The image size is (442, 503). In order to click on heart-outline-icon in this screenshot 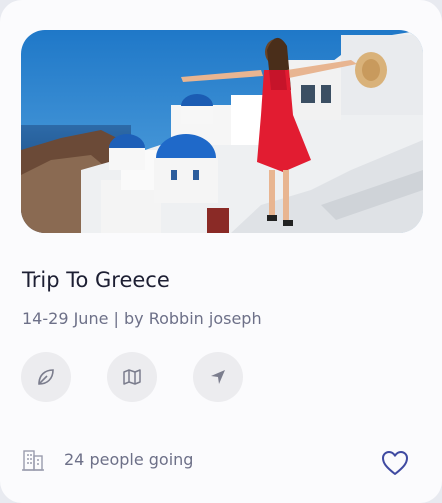, I will do `click(395, 463)`.